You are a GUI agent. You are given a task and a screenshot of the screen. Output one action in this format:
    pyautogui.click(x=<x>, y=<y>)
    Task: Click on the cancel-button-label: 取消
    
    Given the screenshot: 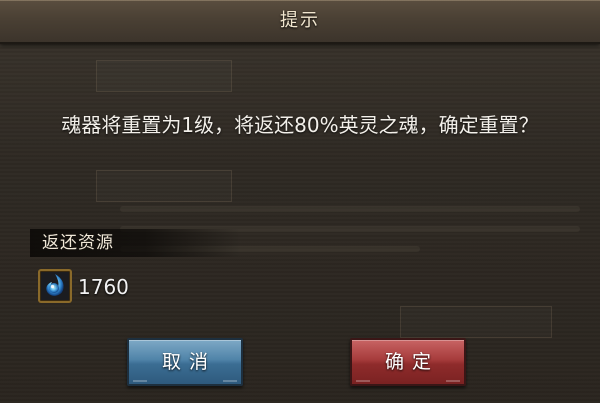 What is the action you would take?
    pyautogui.click(x=188, y=362)
    